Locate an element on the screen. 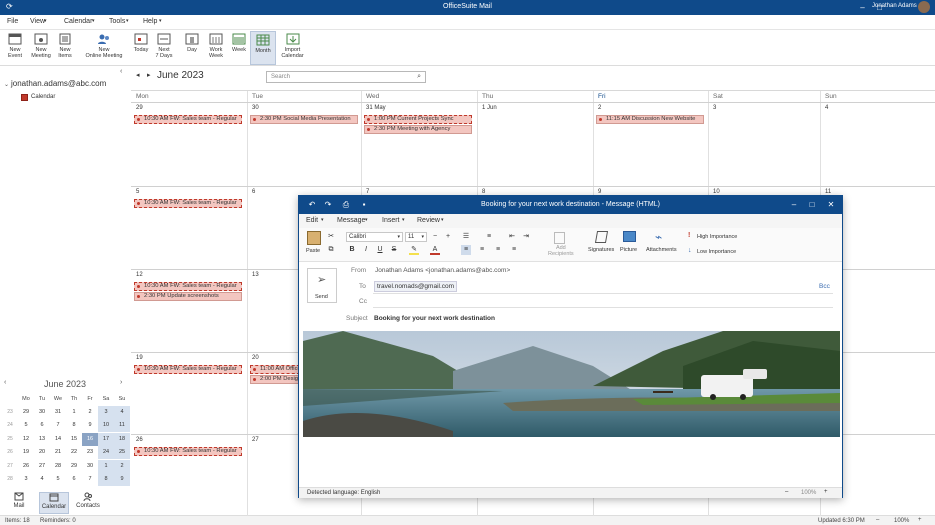 This screenshot has height=525, width=935. mini-calendar-day: 6 is located at coordinates (42, 425).